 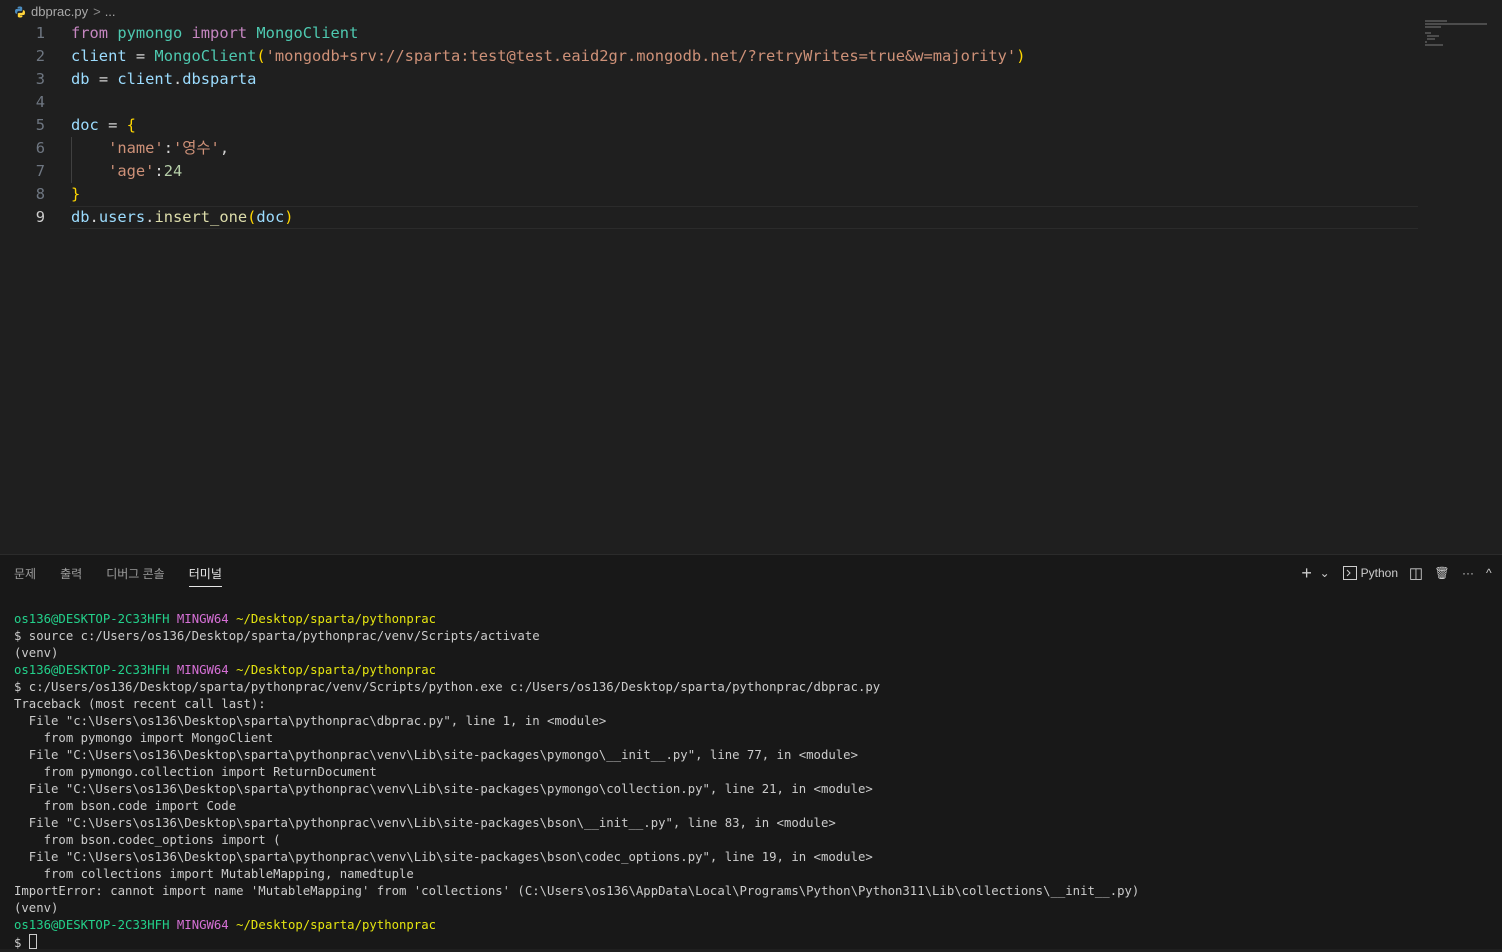 I want to click on code-token: (, so click(x=252, y=217).